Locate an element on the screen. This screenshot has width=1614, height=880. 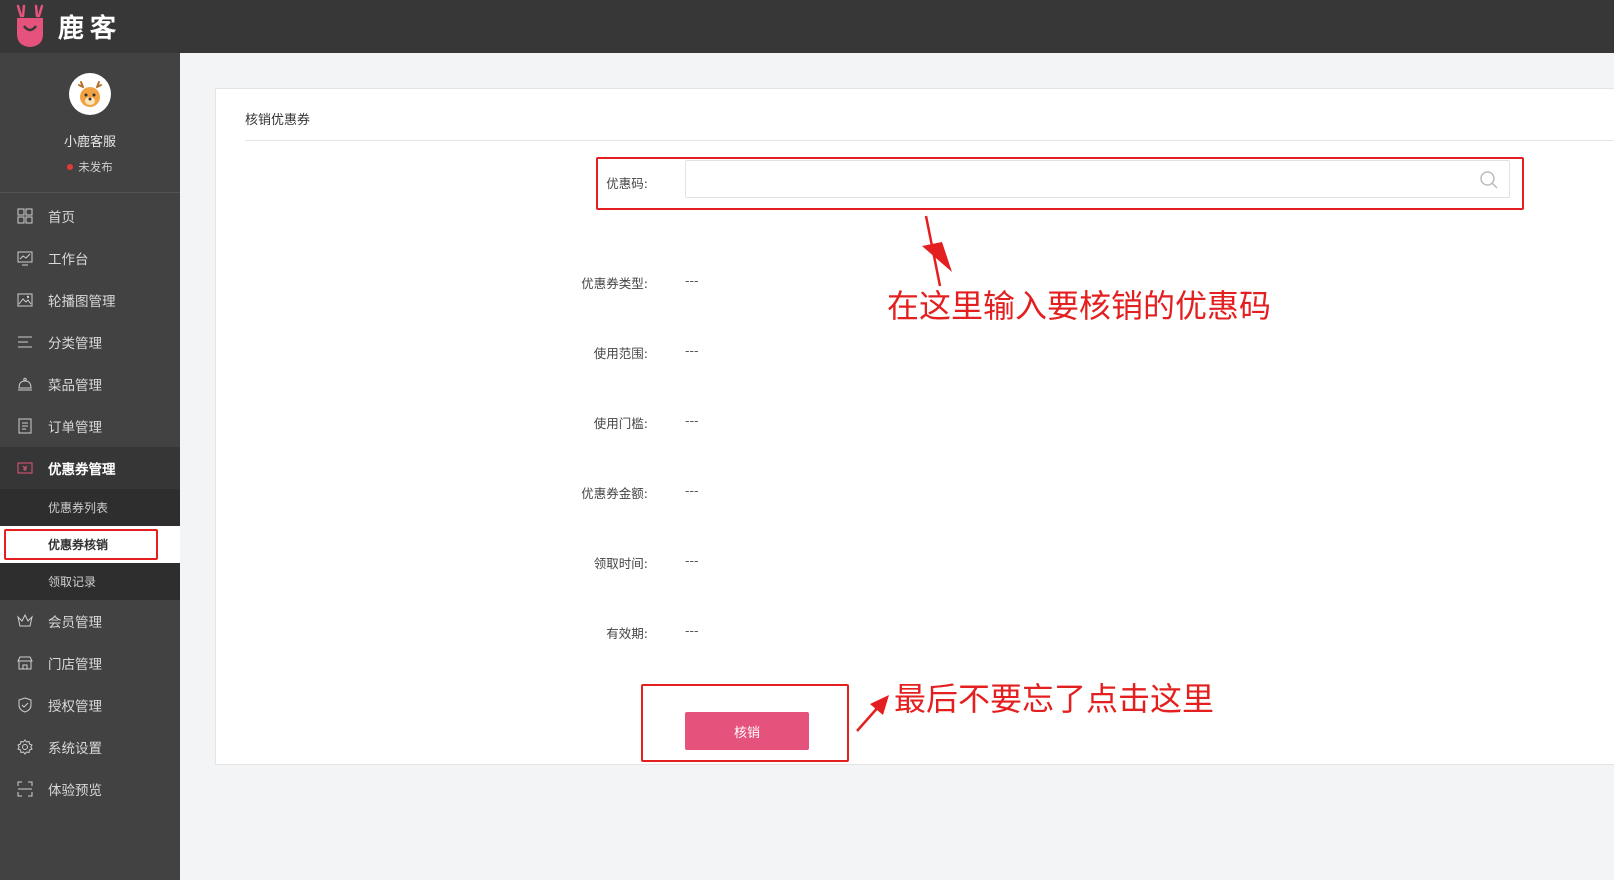
claim-time-value: --- is located at coordinates (692, 560).